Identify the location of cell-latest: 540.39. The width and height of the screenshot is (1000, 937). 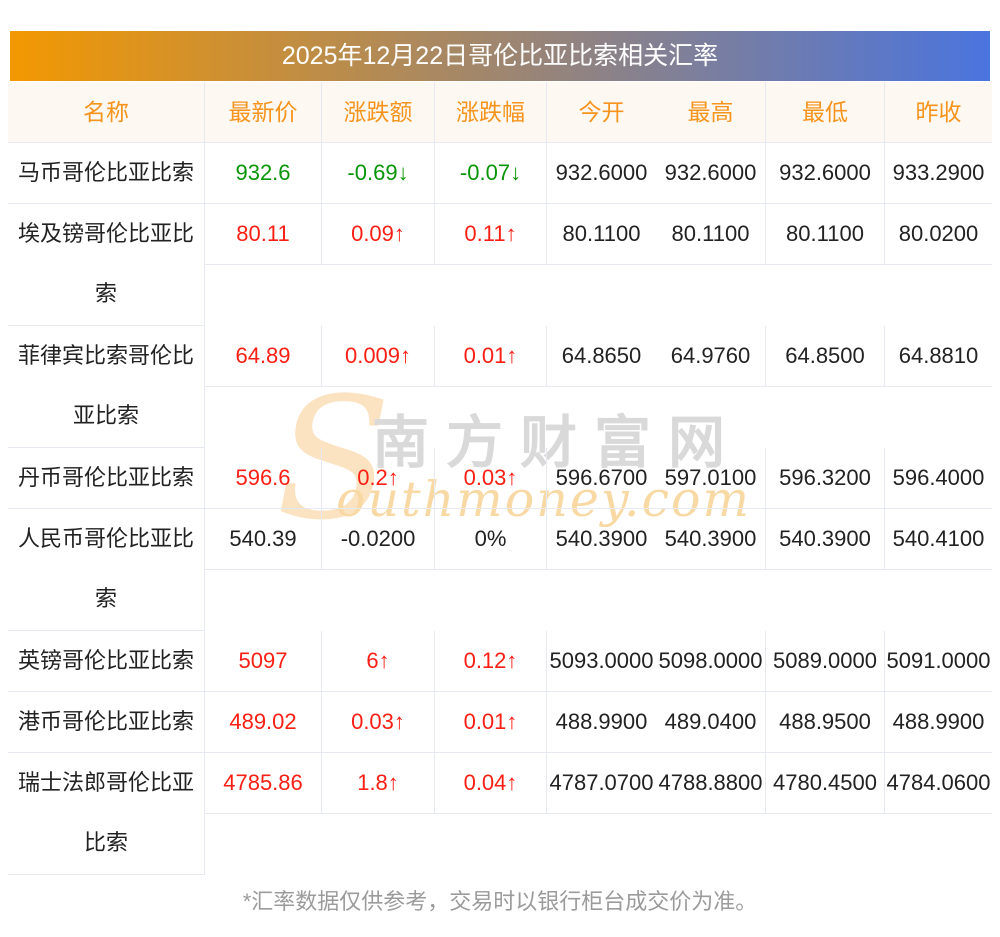
(263, 539).